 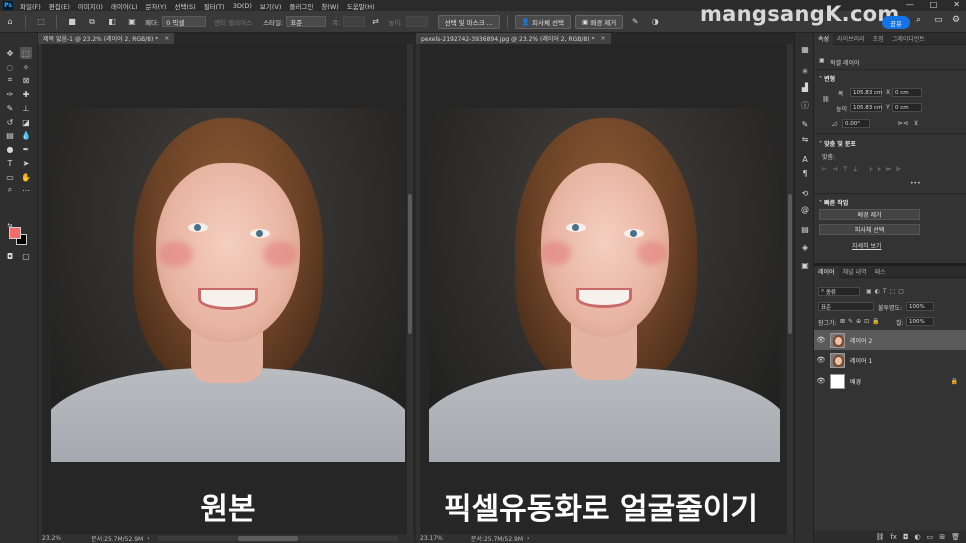 I want to click on menu-view: 보기(V), so click(x=270, y=6).